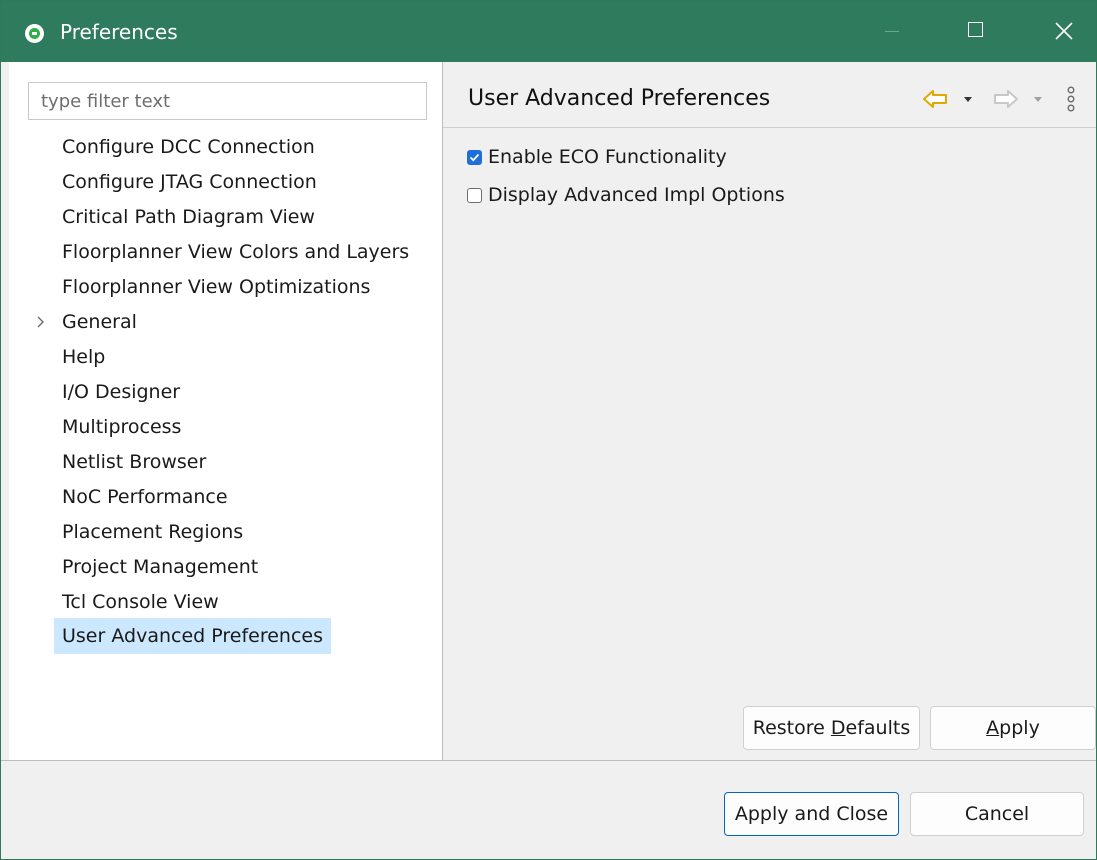 The height and width of the screenshot is (860, 1097). Describe the element at coordinates (34, 33) in the screenshot. I see `app-logo-icon` at that location.